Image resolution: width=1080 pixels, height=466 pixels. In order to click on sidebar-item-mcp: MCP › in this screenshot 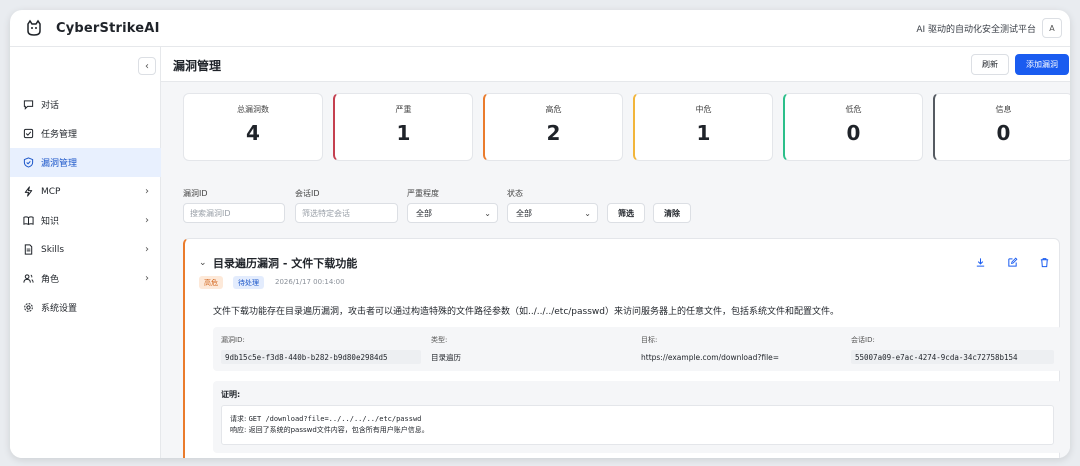, I will do `click(85, 191)`.